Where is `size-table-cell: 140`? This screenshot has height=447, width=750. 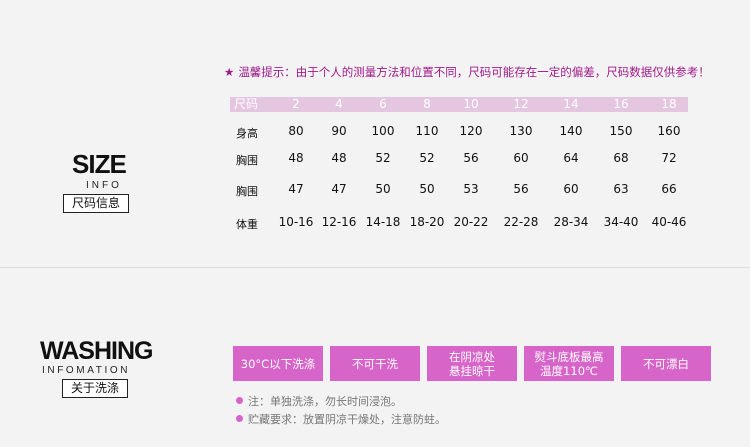 size-table-cell: 140 is located at coordinates (571, 131).